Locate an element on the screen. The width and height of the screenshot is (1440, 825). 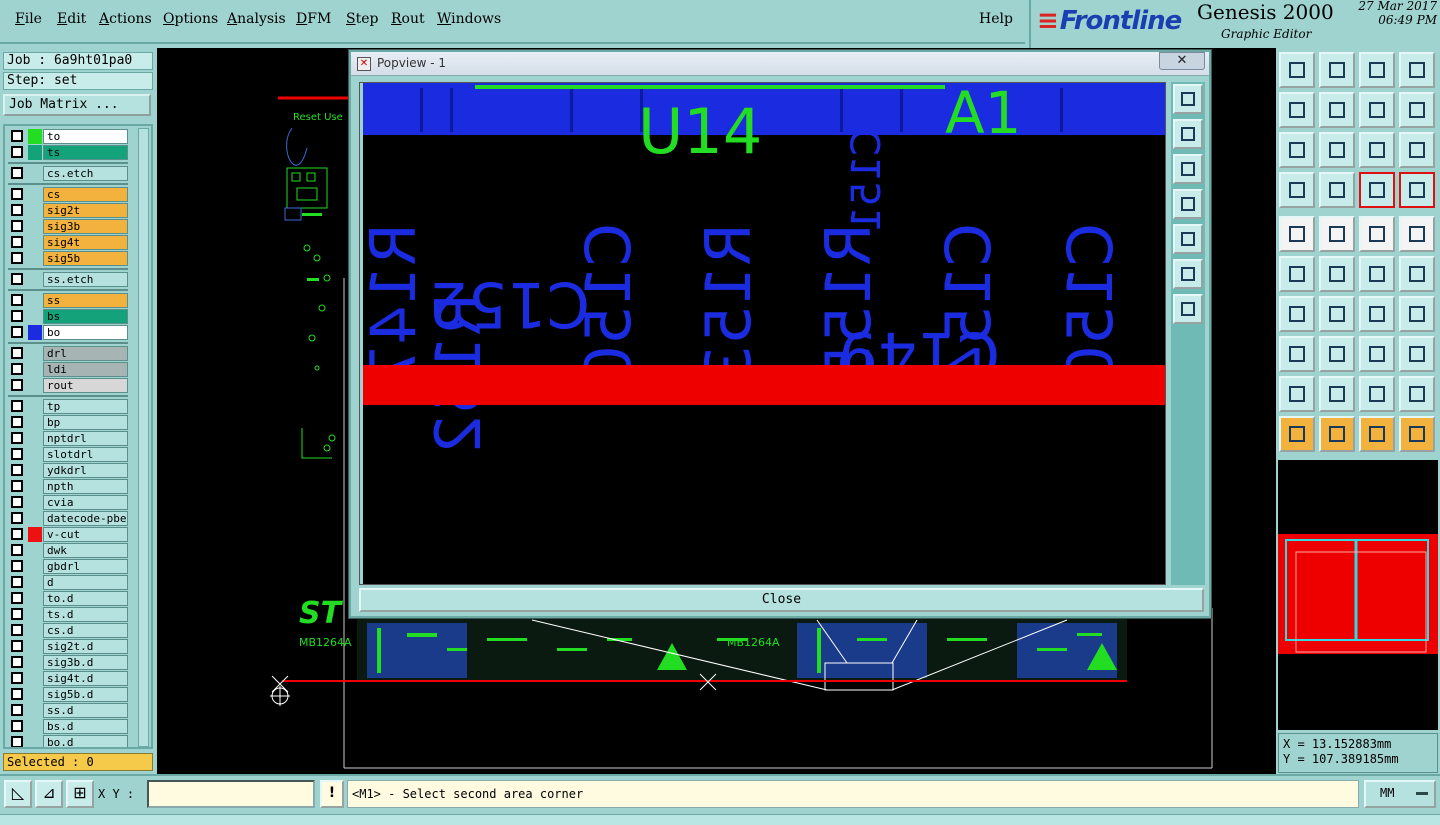
layer-row-d: d is located at coordinates (68, 582).